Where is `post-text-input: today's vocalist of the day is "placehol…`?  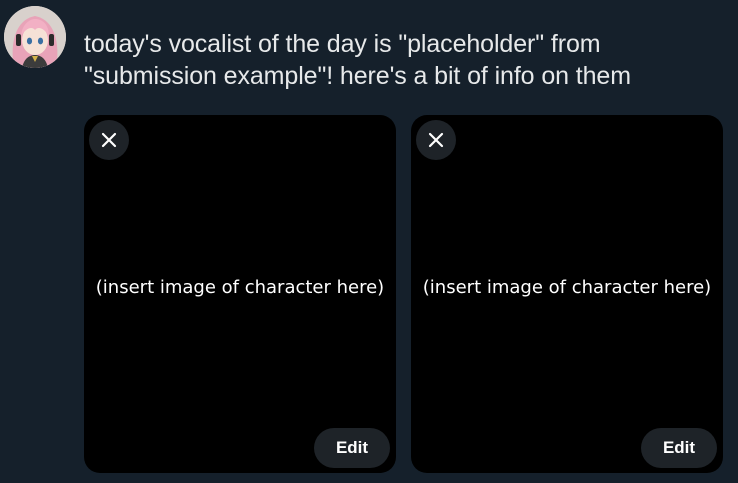 post-text-input: today's vocalist of the day is "placehol… is located at coordinates (404, 60).